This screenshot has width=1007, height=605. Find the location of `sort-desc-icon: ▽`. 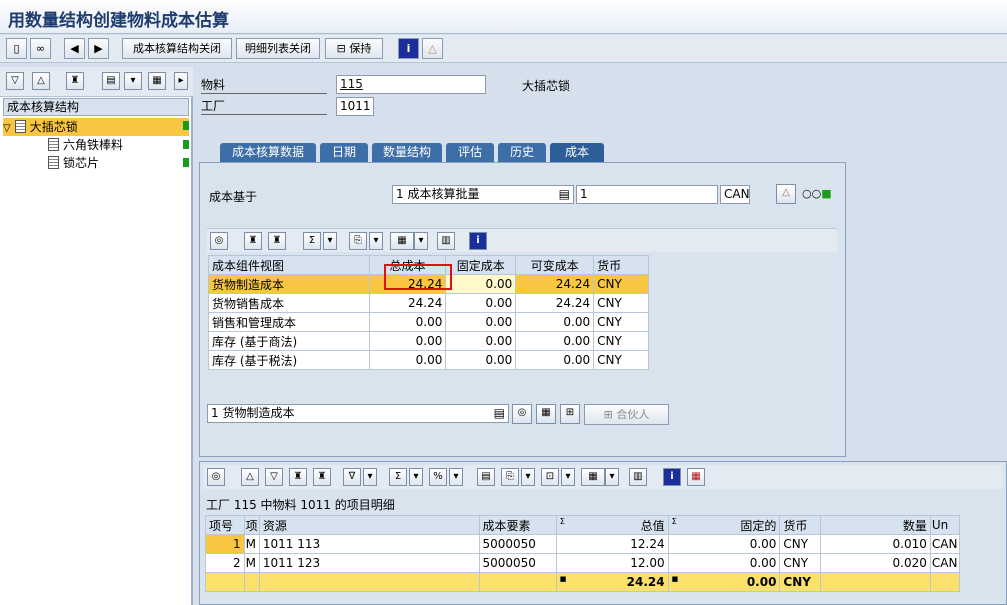

sort-desc-icon: ▽ is located at coordinates (274, 477).